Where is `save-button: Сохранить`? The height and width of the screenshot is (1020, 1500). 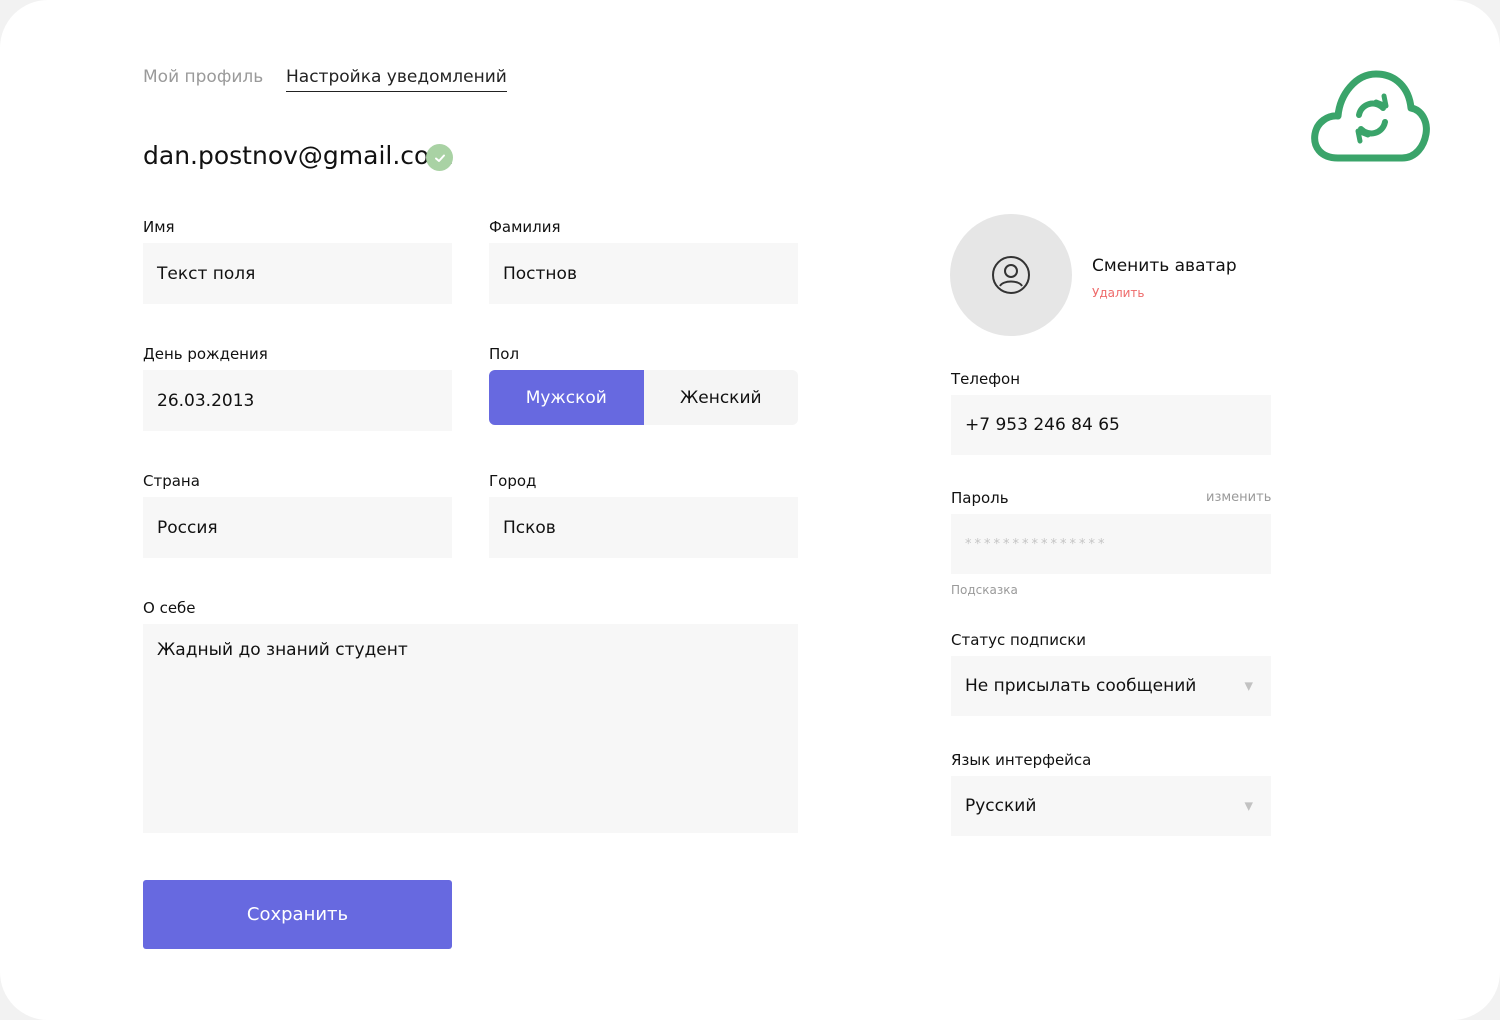
save-button: Сохранить is located at coordinates (297, 914).